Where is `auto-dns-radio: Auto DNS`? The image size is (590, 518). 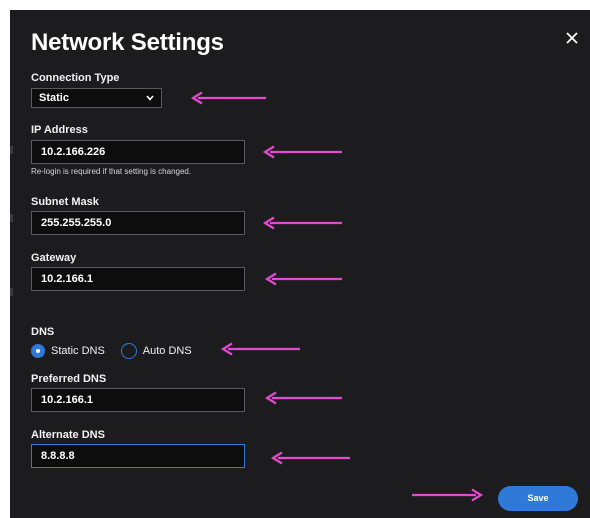
auto-dns-radio: Auto DNS is located at coordinates (156, 351).